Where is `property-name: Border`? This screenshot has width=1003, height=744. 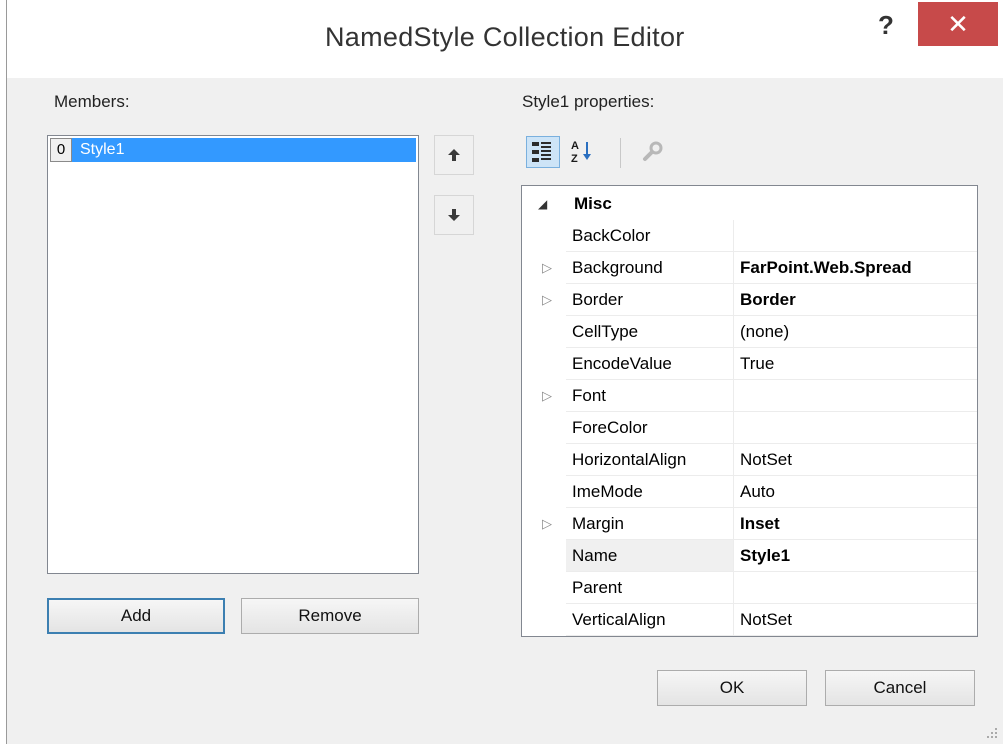 property-name: Border is located at coordinates (598, 299).